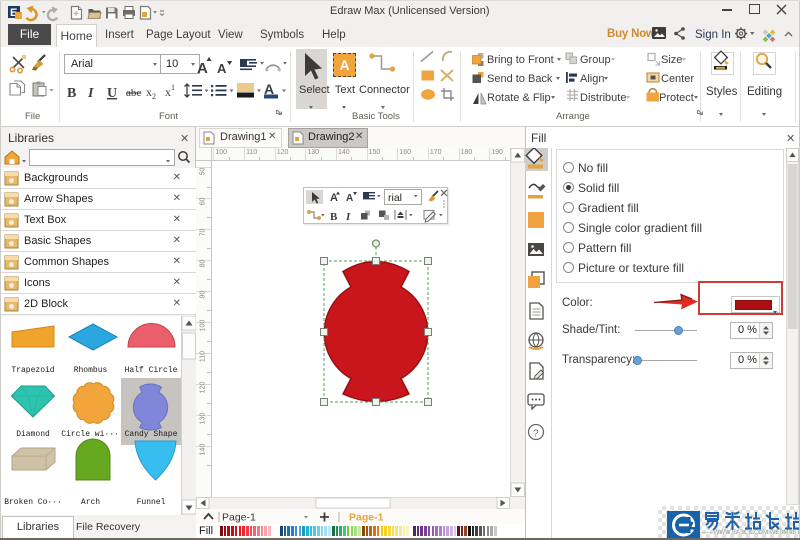  I want to click on svg-text: abc, so click(133, 93).